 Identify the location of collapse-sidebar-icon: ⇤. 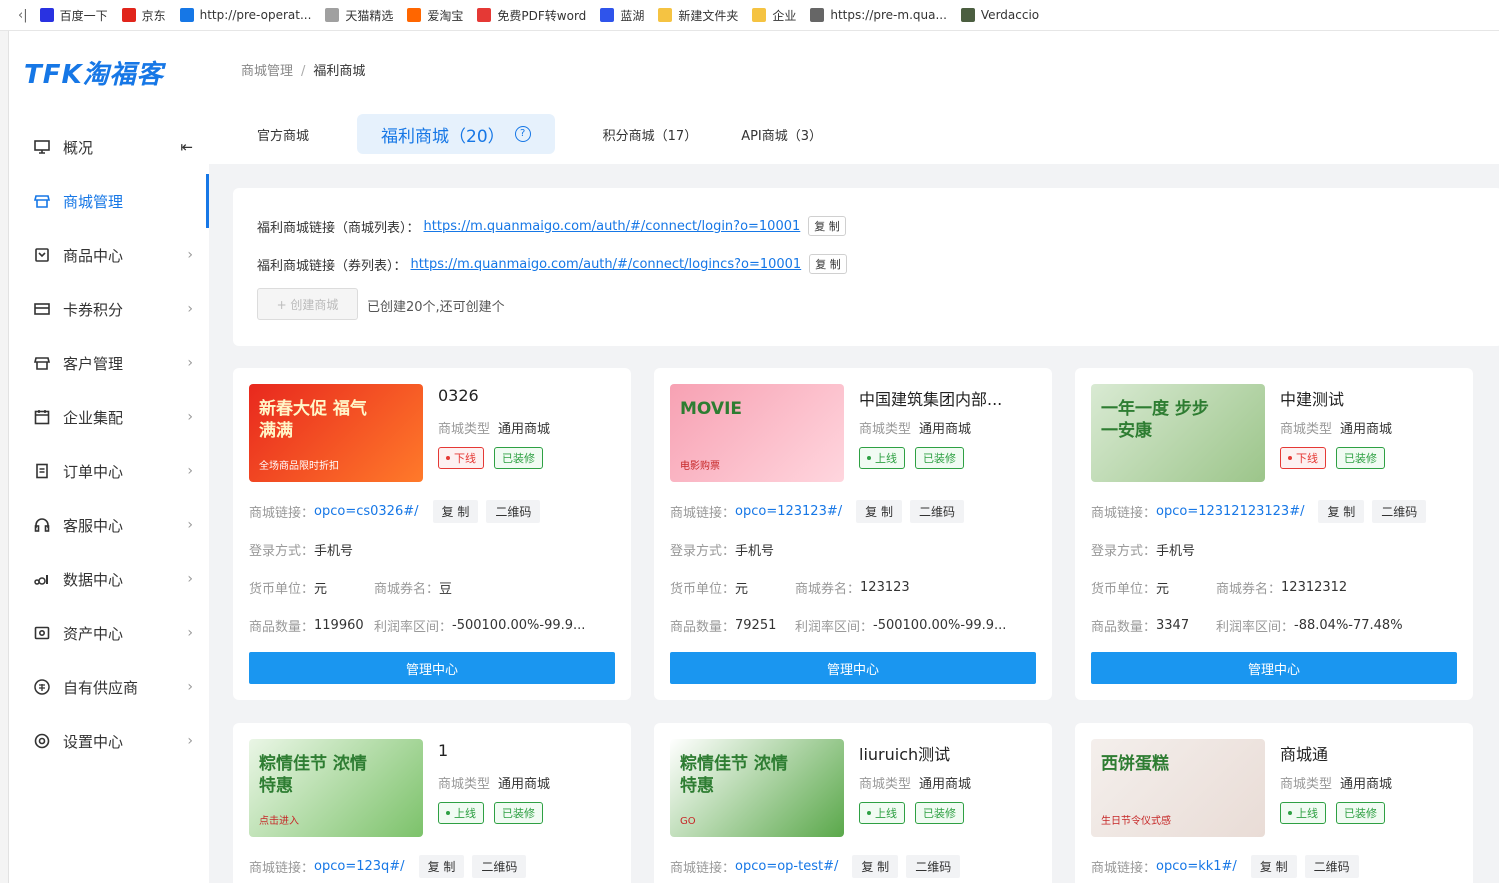
(186, 147).